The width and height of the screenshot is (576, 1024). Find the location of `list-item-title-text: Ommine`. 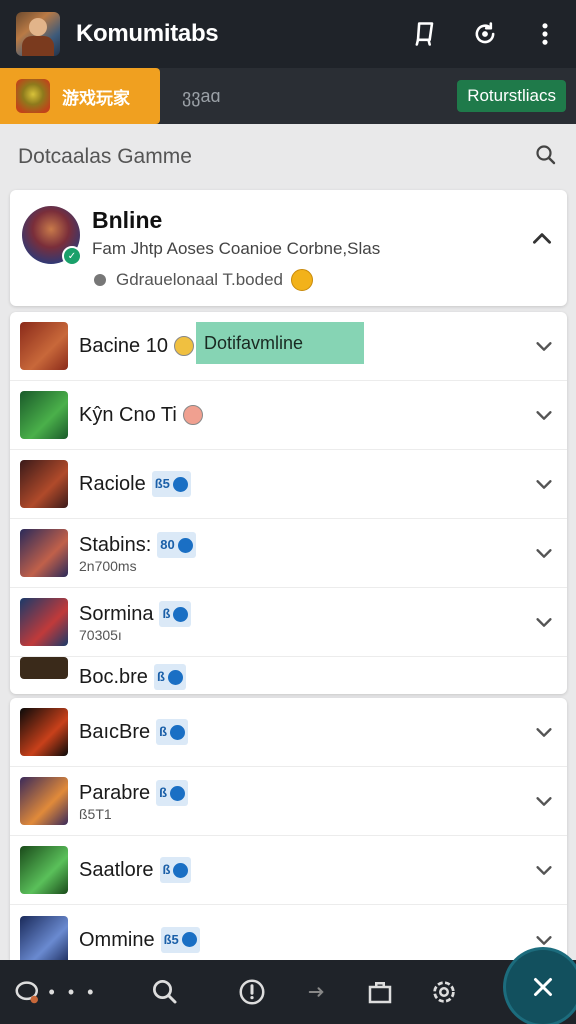

list-item-title-text: Ommine is located at coordinates (117, 939).